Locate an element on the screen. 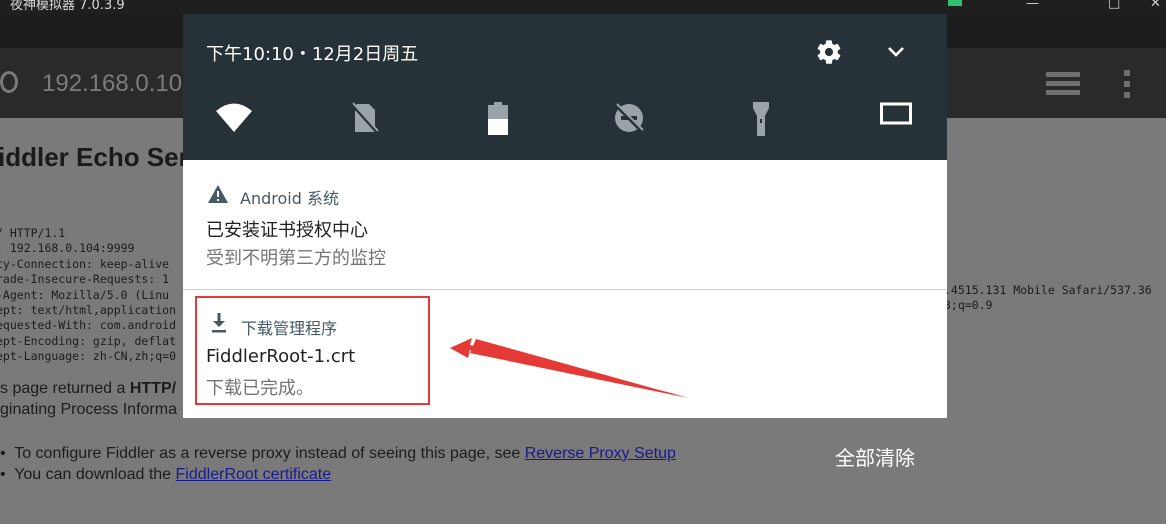 This screenshot has height=524, width=1166. clear-all-button: 全部清除 is located at coordinates (875, 456).